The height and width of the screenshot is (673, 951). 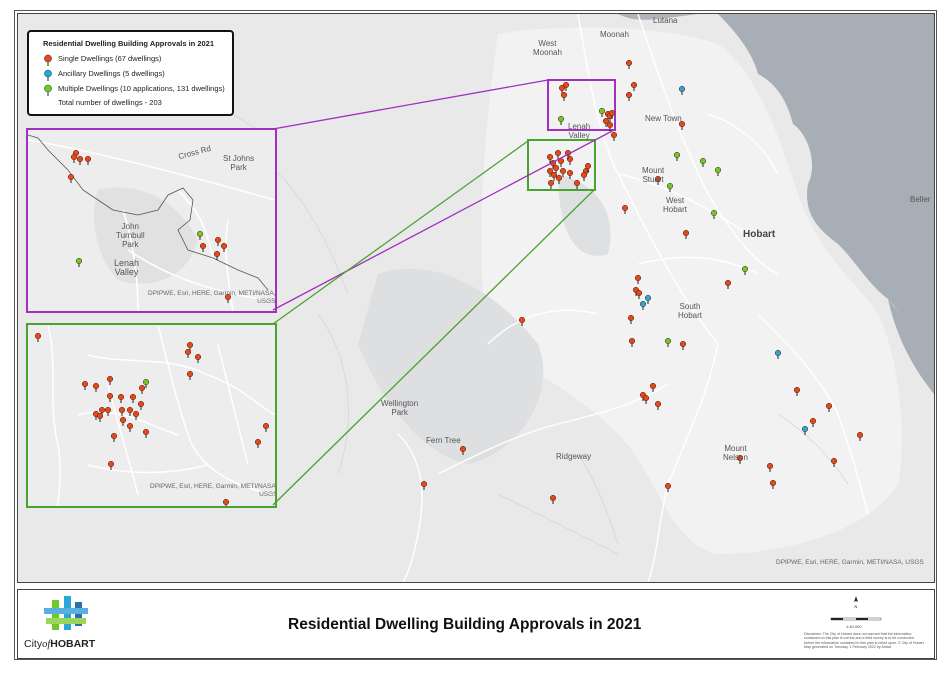 I want to click on label-moonah: Moonah, so click(x=614, y=34).